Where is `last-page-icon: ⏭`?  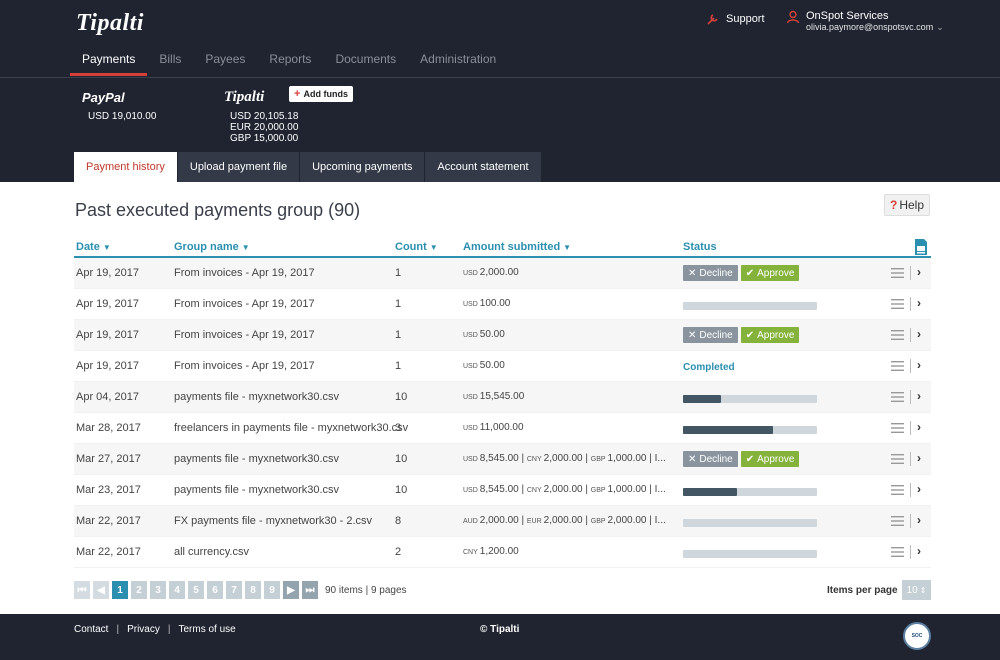
last-page-icon: ⏭ is located at coordinates (310, 590).